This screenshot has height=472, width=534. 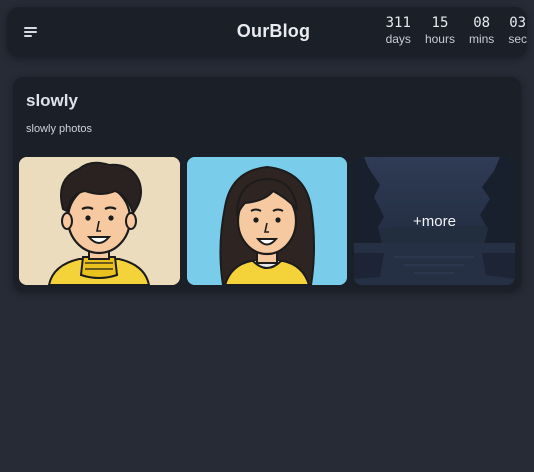 I want to click on top-bar: OurBlog 311 days 15 hours 08 mins 03 sec, so click(x=267, y=32).